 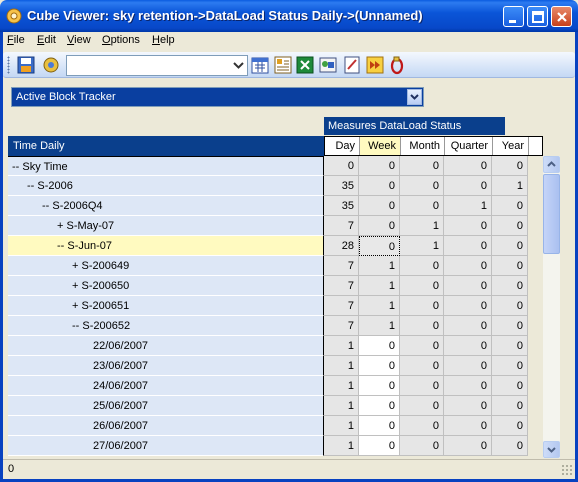 I want to click on column-dimension-title: Measures DataLoad Status, so click(x=414, y=126).